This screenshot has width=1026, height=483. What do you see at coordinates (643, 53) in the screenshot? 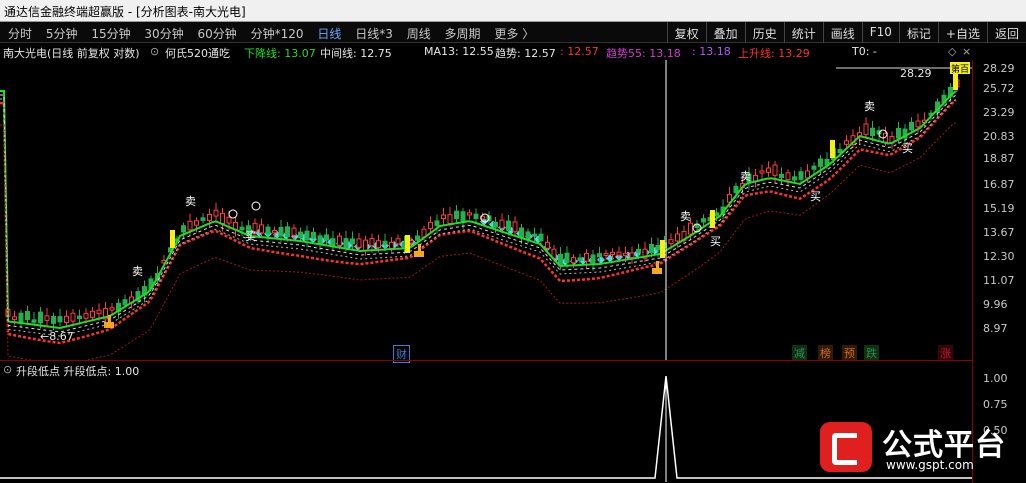
I see `trend55-value: 趋势55: 13.18` at bounding box center [643, 53].